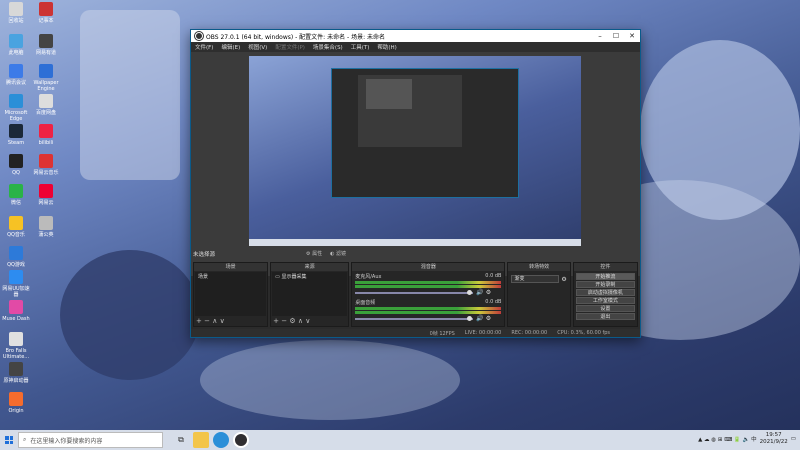 The image size is (800, 450). Describe the element at coordinates (231, 294) in the screenshot. I see `scenes-list: 场景` at that location.